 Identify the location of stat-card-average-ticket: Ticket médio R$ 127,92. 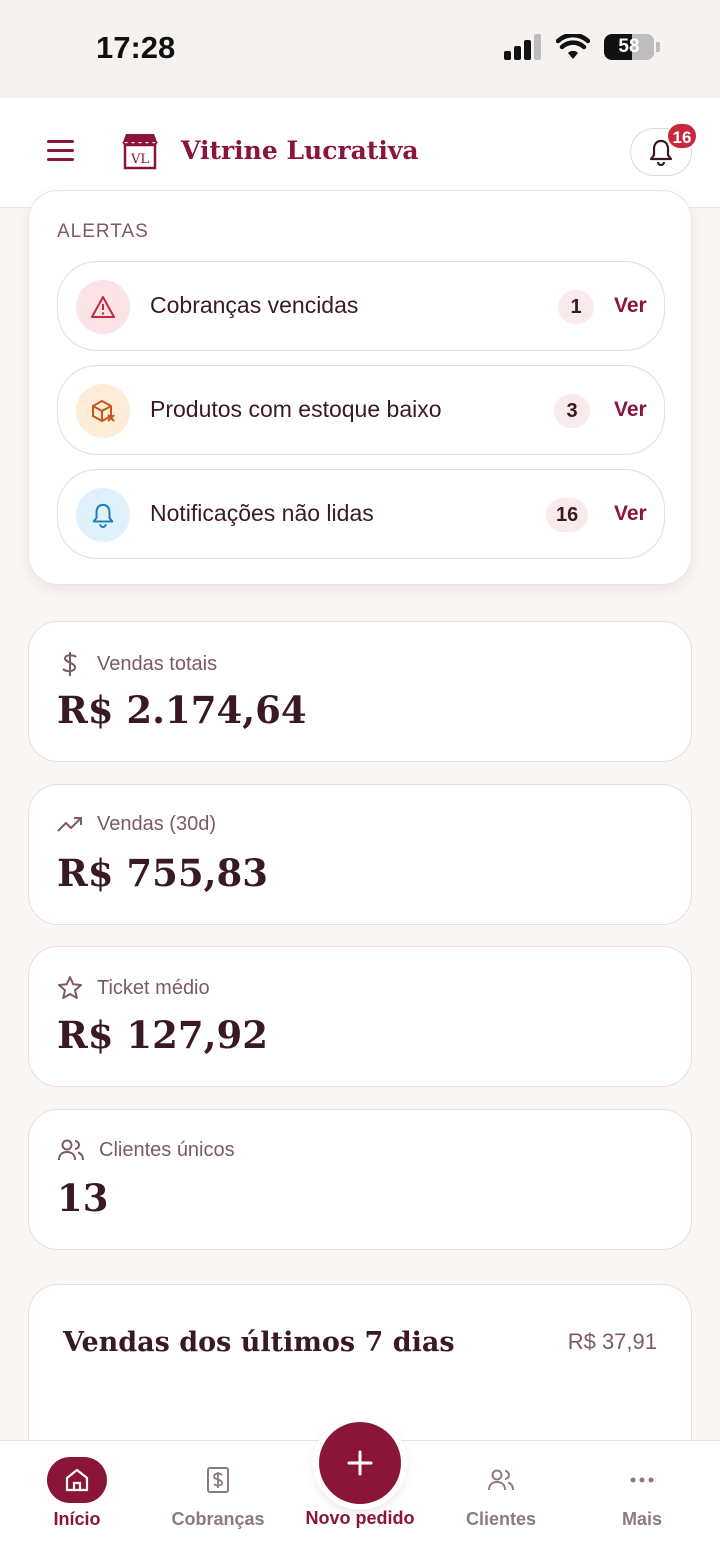
(360, 1016).